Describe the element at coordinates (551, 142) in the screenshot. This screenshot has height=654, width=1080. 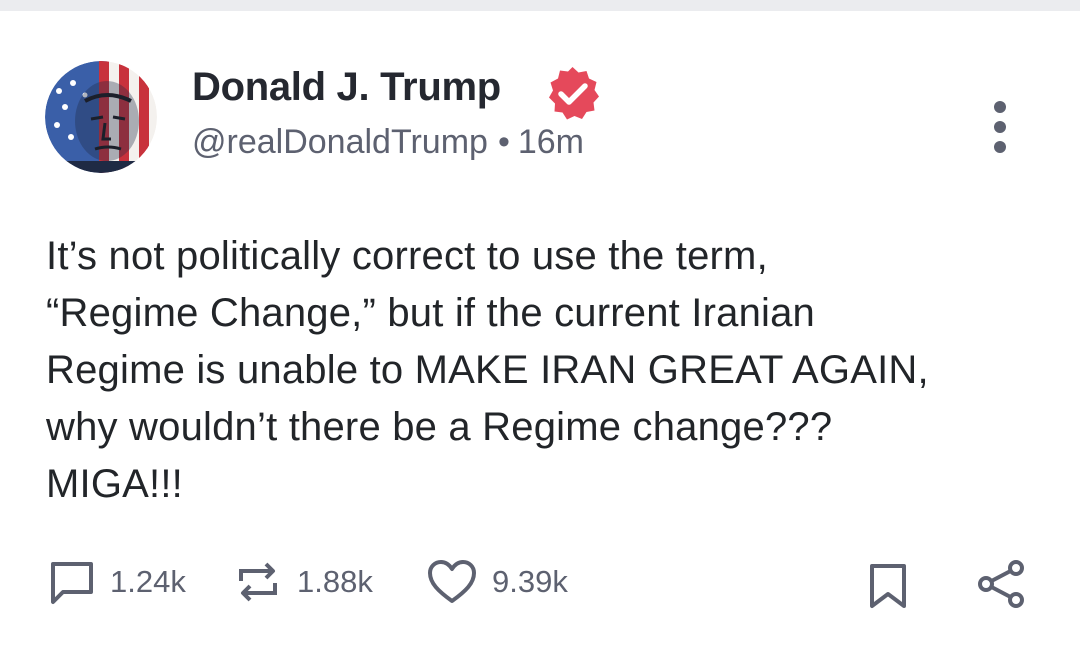
I see `post-timestamp: 16m` at that location.